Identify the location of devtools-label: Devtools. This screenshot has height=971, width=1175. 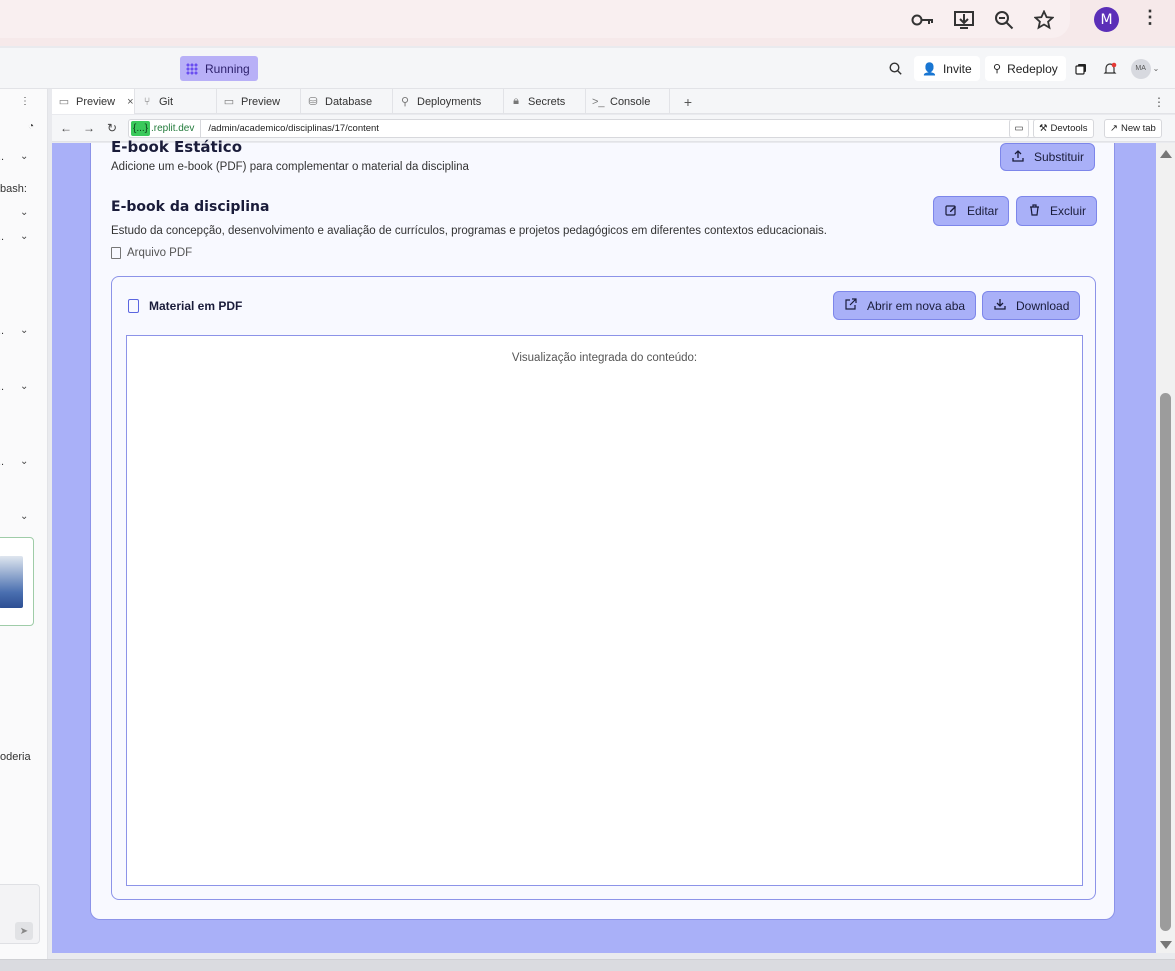
(1069, 128).